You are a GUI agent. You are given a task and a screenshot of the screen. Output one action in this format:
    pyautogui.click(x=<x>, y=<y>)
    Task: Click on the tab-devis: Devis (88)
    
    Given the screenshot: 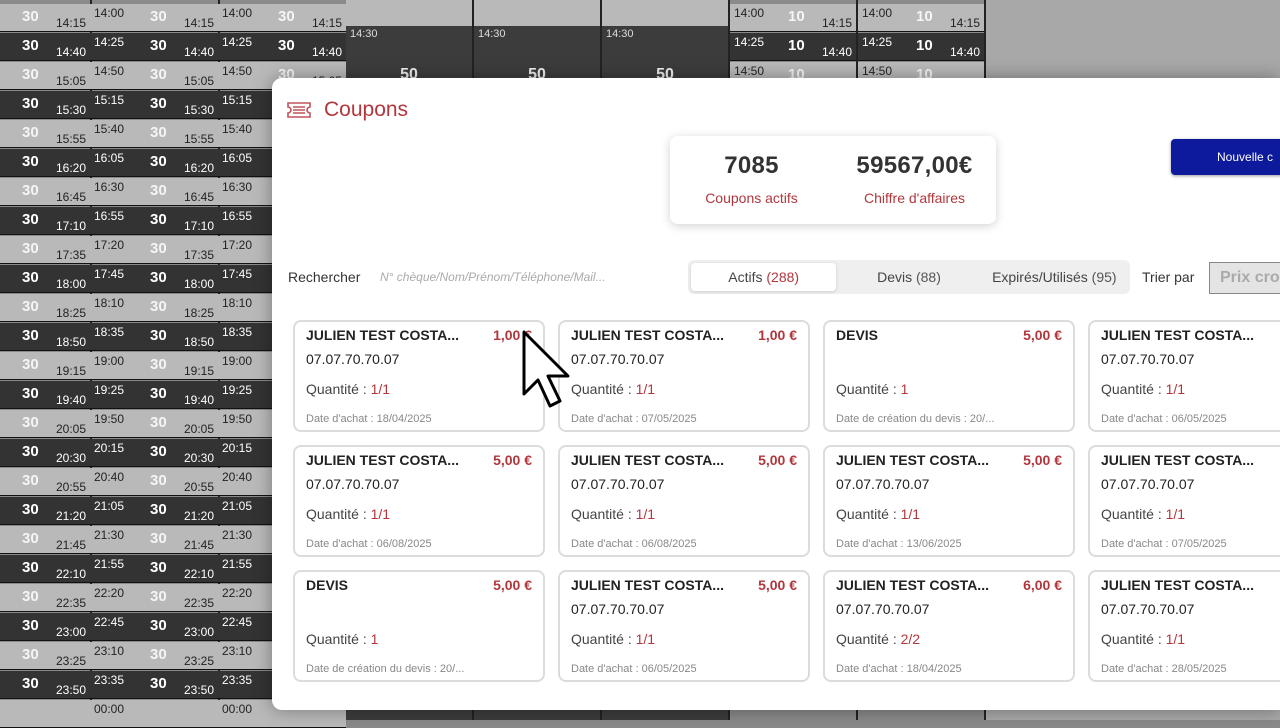 What is the action you would take?
    pyautogui.click(x=908, y=277)
    